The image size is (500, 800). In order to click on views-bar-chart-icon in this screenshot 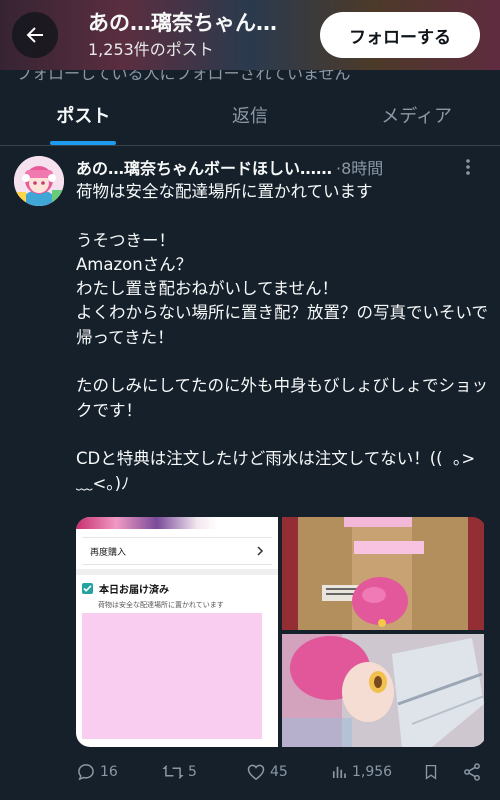, I will do `click(339, 772)`.